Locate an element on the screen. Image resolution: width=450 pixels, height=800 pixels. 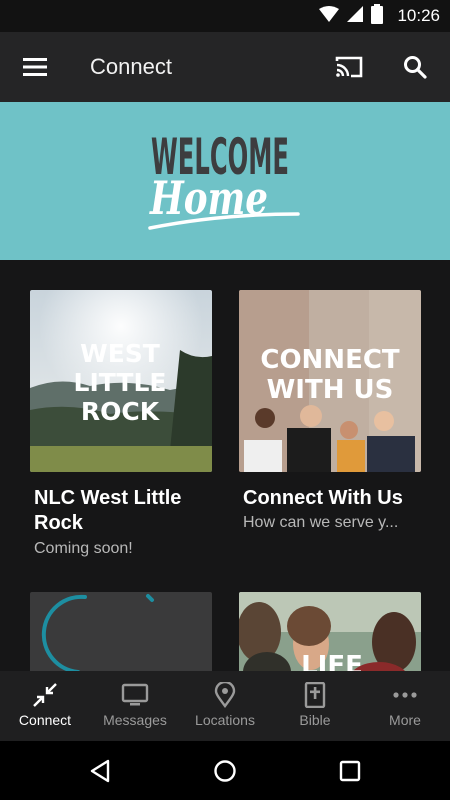
cast-icon is located at coordinates (349, 67).